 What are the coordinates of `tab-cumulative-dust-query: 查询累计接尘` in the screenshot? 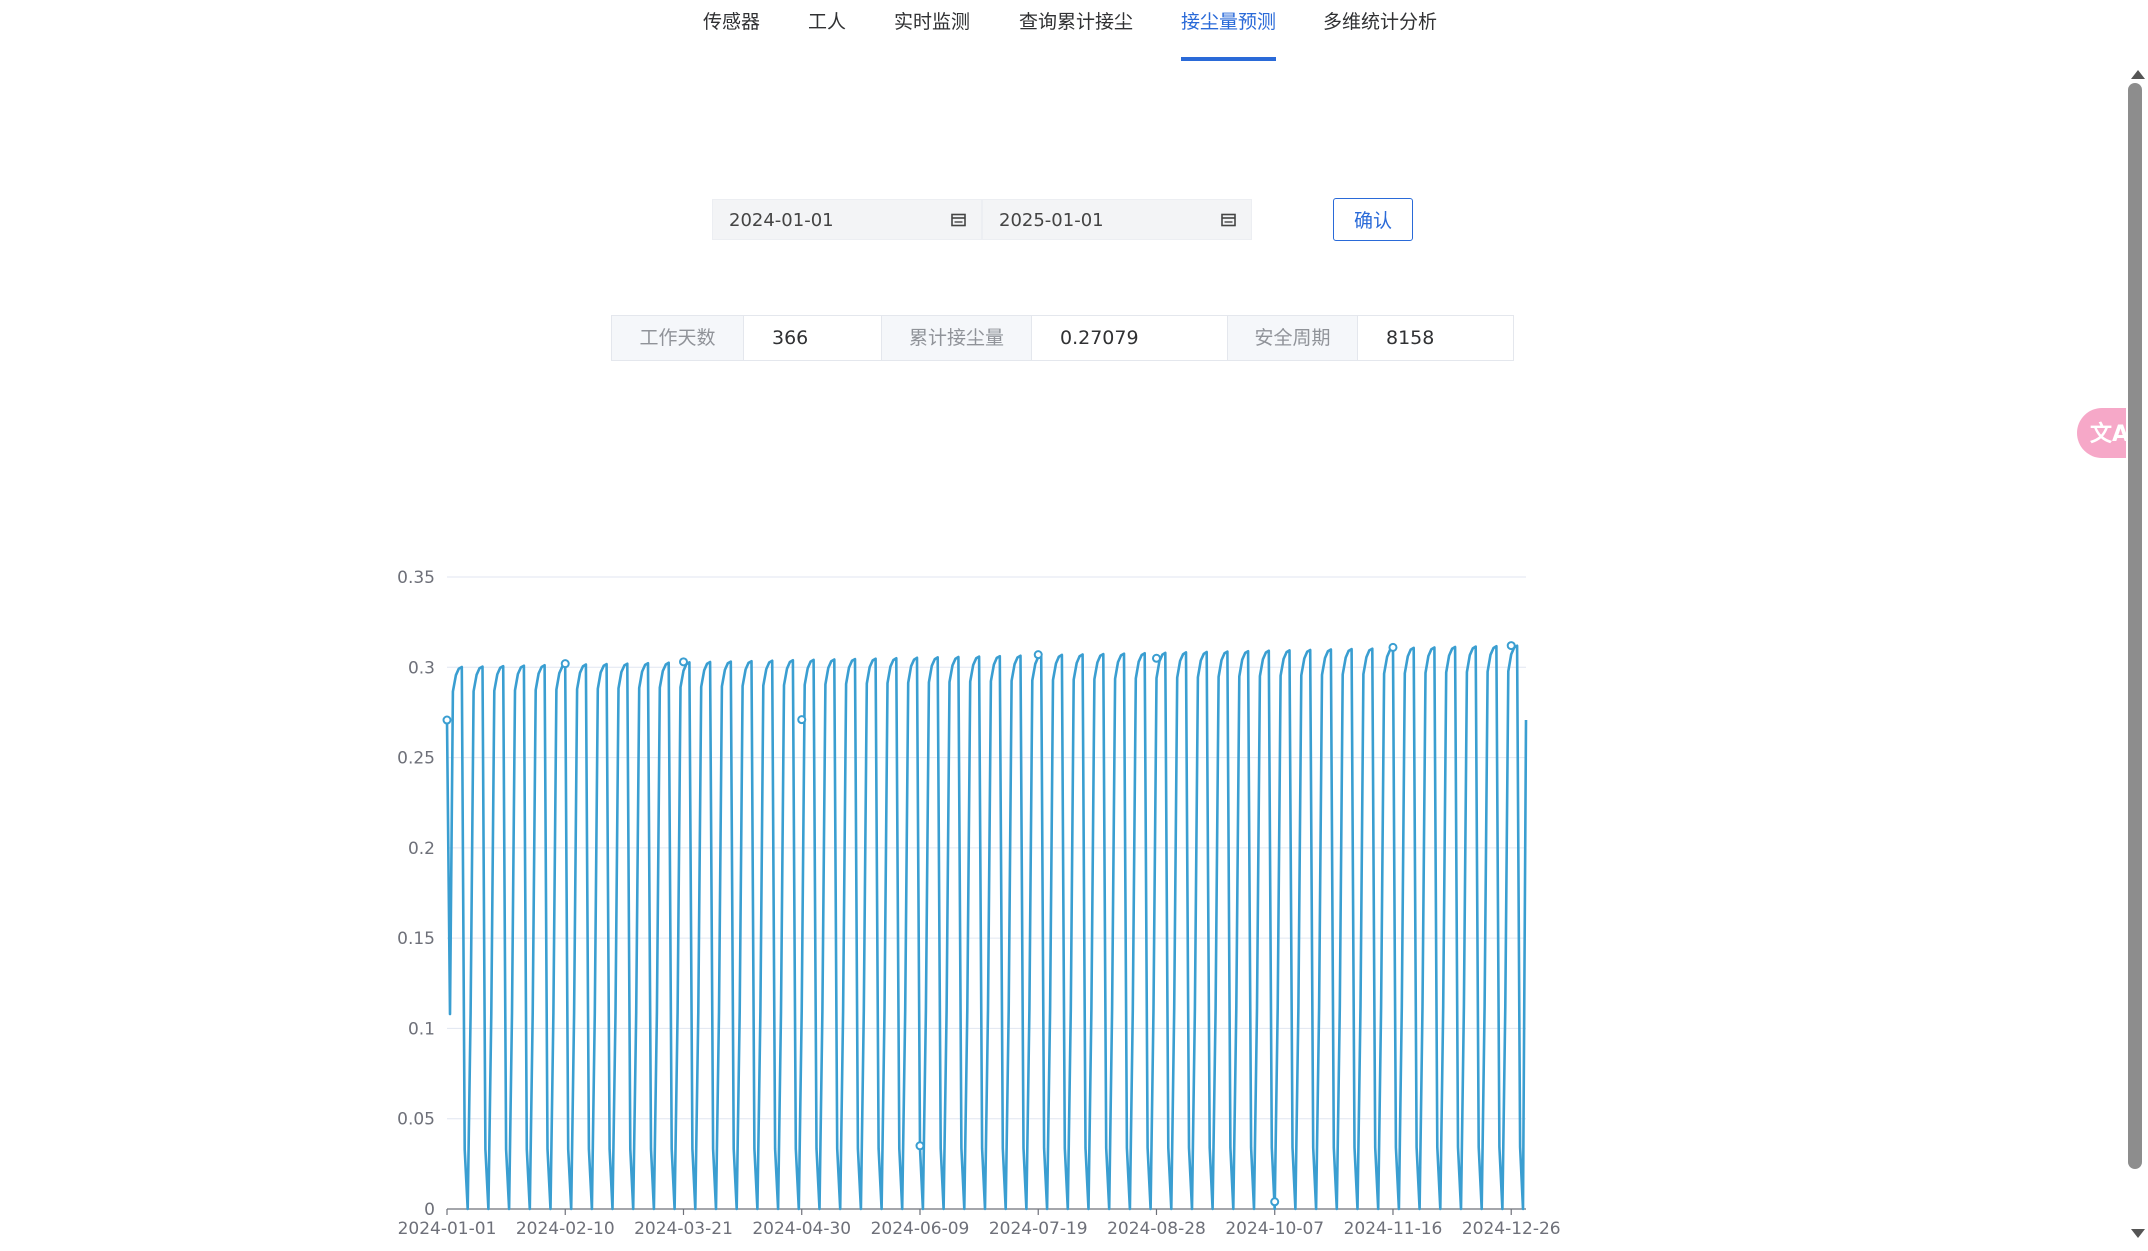 It's located at (1076, 31).